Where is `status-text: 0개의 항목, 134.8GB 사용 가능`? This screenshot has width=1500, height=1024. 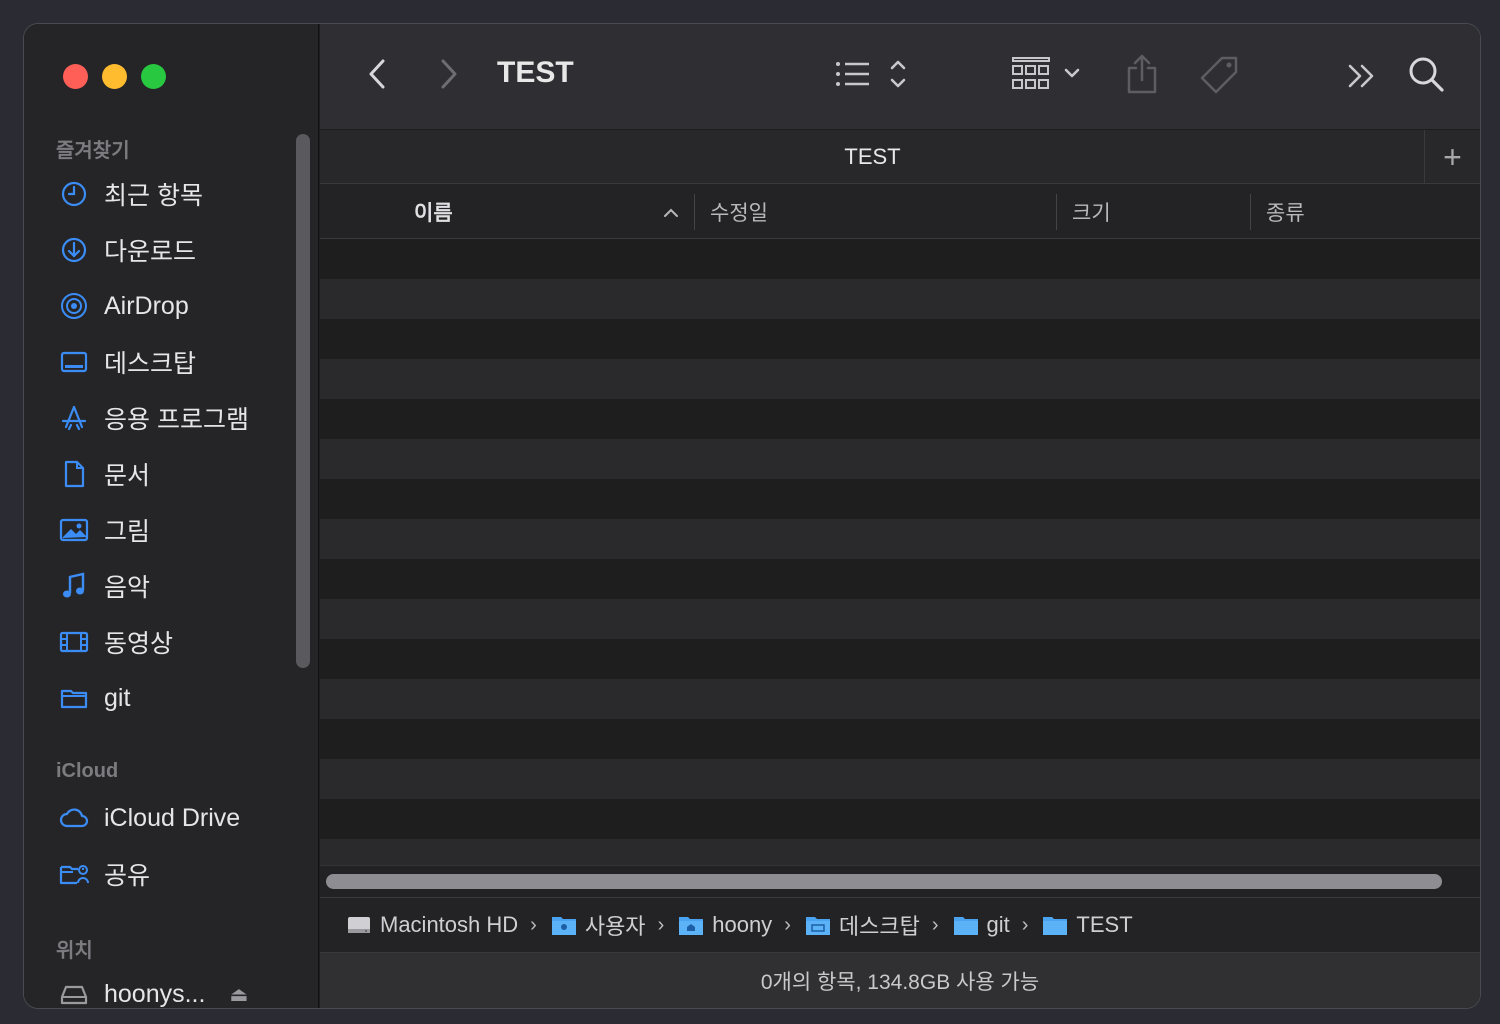
status-text: 0개의 항목, 134.8GB 사용 가능 is located at coordinates (900, 982).